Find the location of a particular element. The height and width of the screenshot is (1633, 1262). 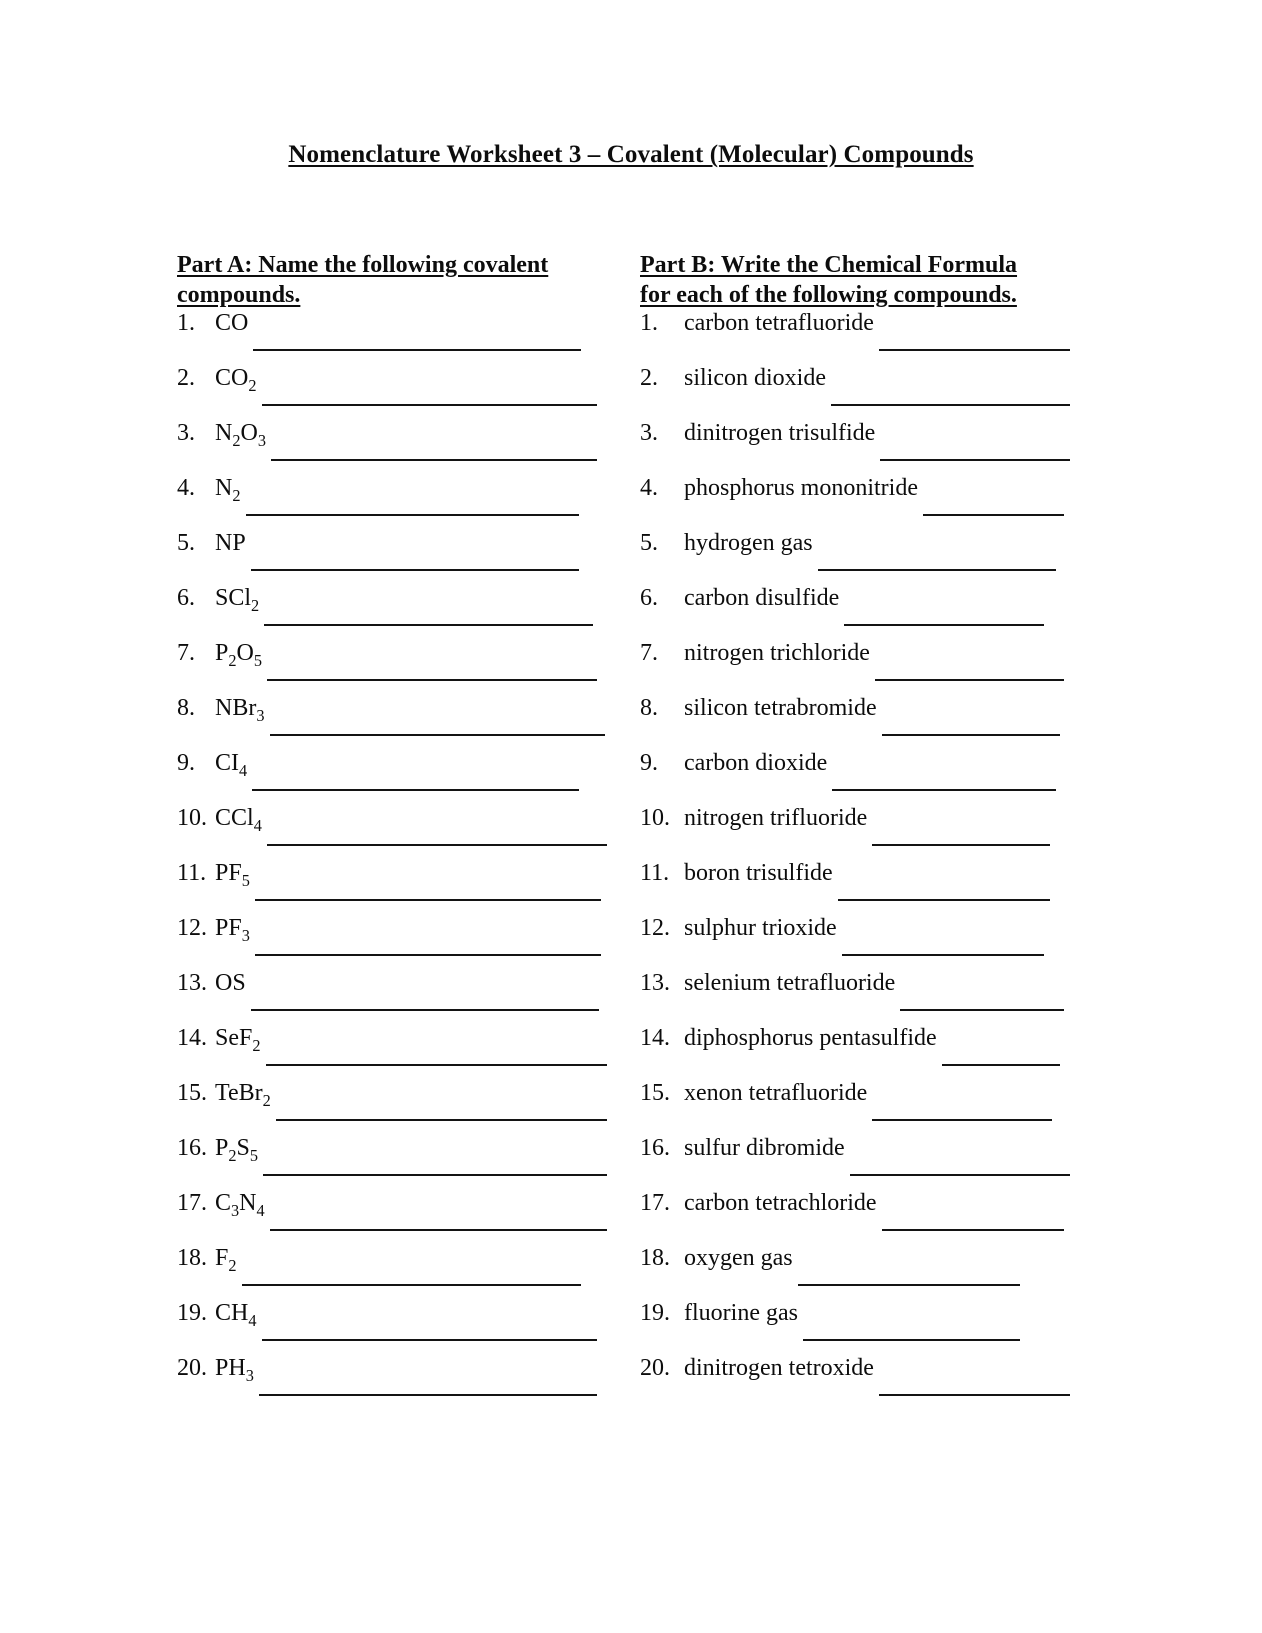

part-a-item: 2. CO2 is located at coordinates (392, 392).